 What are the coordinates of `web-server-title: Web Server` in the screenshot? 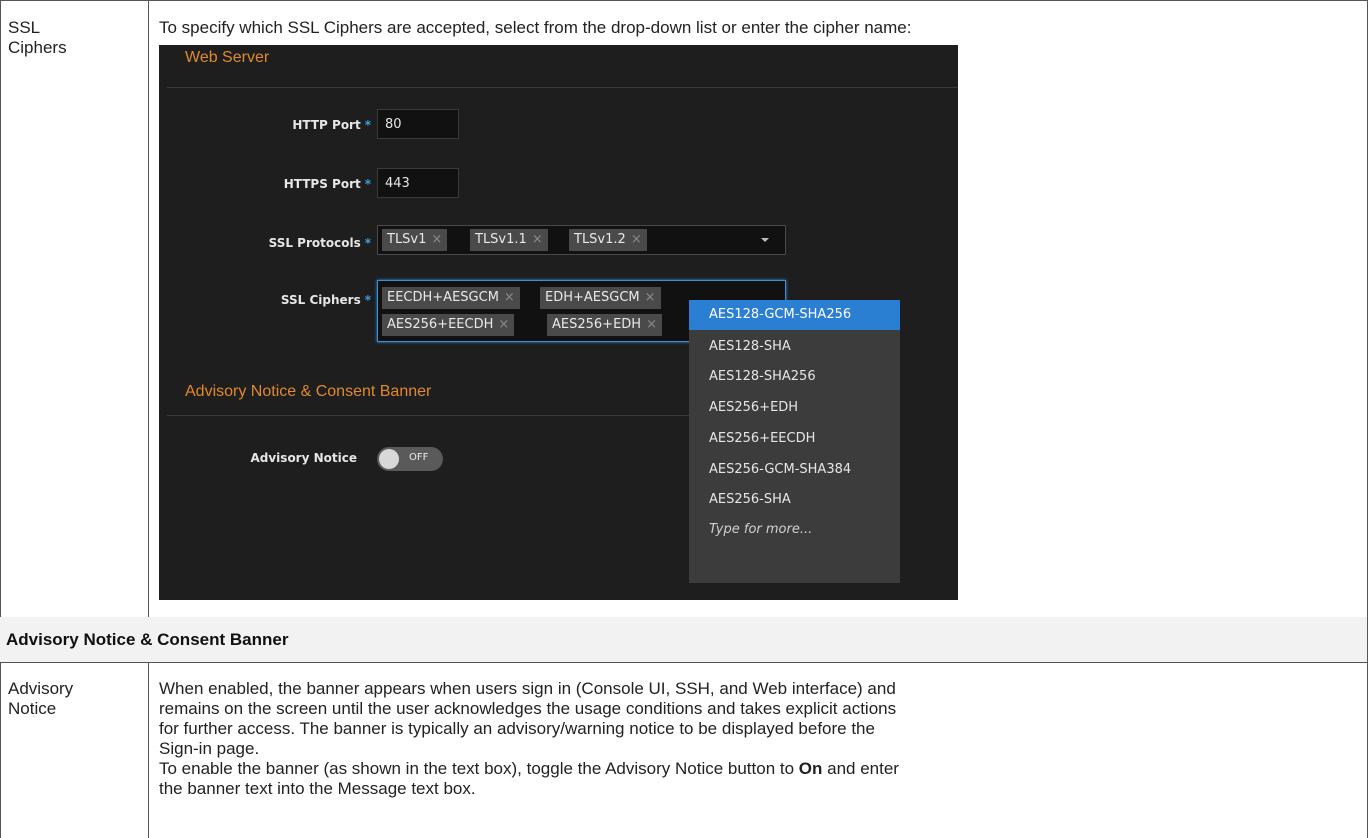 It's located at (227, 57).